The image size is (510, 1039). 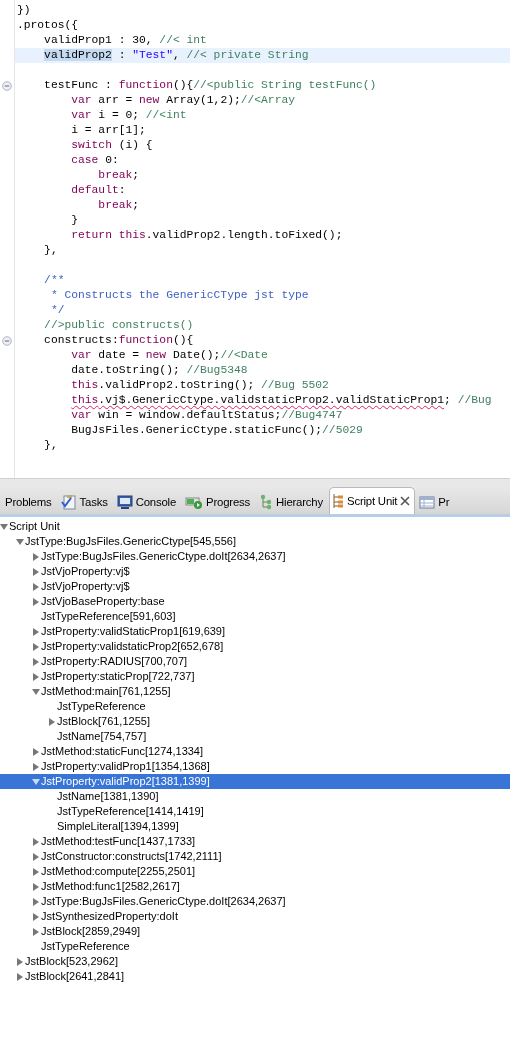 What do you see at coordinates (255, 736) in the screenshot?
I see `tree-item: JstName[754,757]` at bounding box center [255, 736].